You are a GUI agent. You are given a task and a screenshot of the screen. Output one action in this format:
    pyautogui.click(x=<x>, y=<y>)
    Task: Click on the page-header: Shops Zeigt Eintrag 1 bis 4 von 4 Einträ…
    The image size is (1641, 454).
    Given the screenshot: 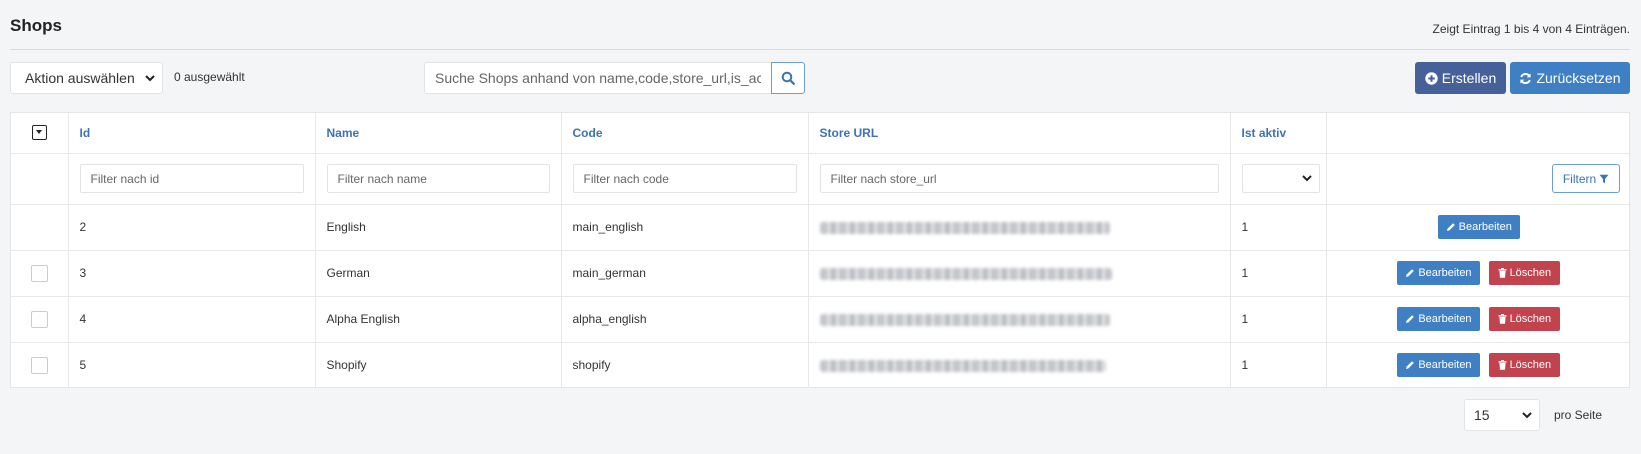 What is the action you would take?
    pyautogui.click(x=820, y=25)
    